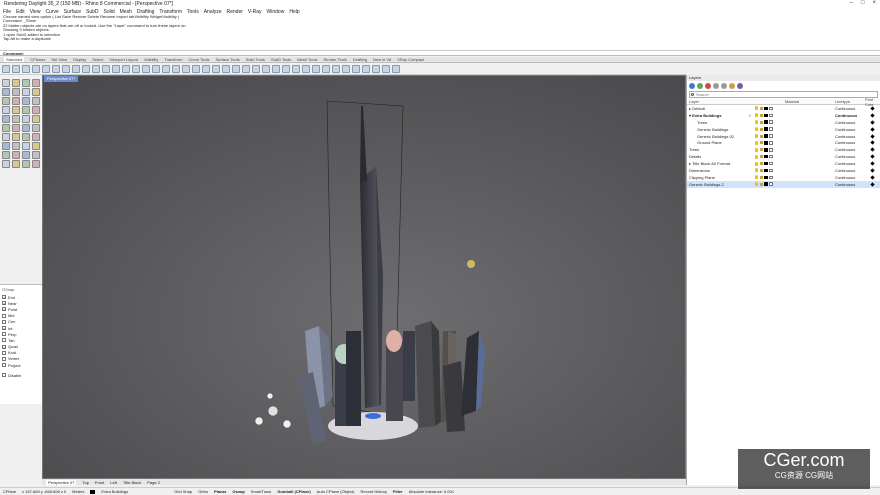 Image resolution: width=880 pixels, height=495 pixels. I want to click on layer-search-input: Search, so click(783, 94).